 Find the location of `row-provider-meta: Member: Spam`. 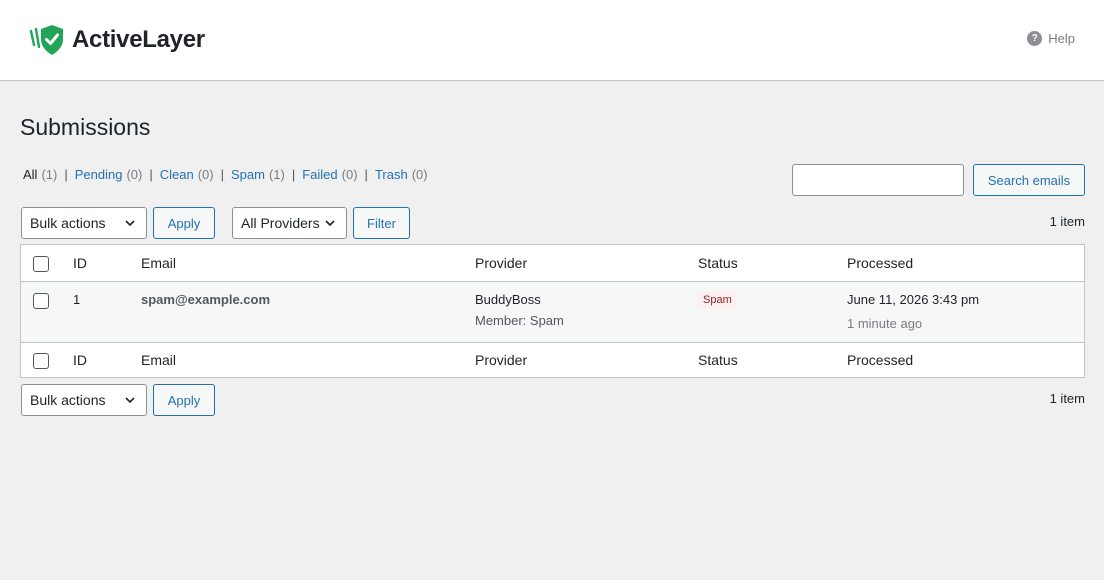

row-provider-meta: Member: Spam is located at coordinates (519, 320).